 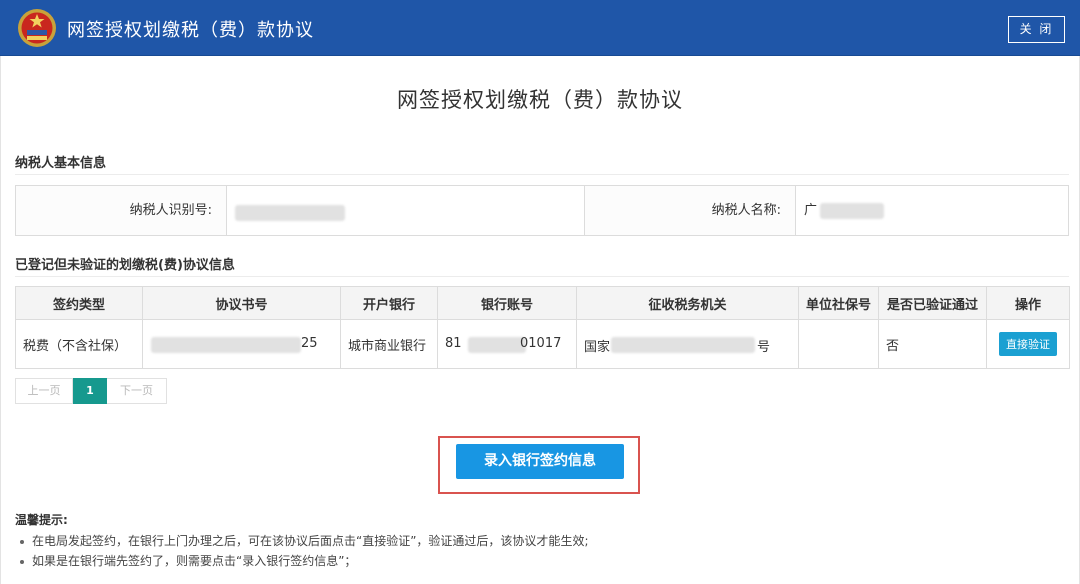 What do you see at coordinates (121, 210) in the screenshot?
I see `taxpayer-id-label: 纳税人识别号:` at bounding box center [121, 210].